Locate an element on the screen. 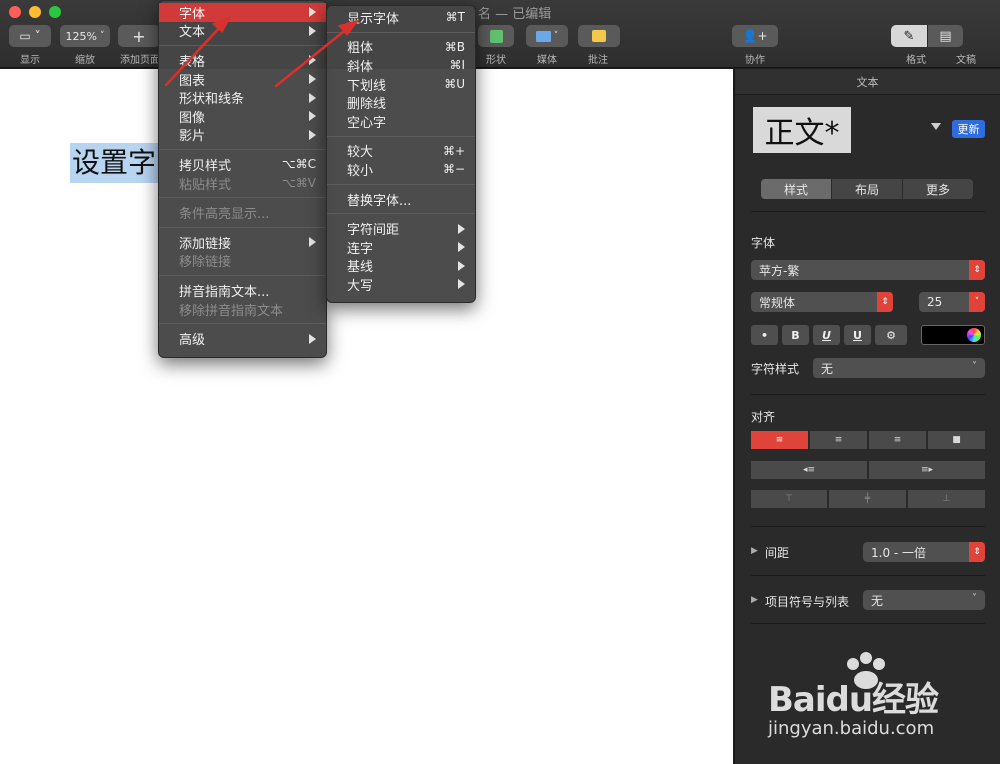 This screenshot has height=764, width=1000. align-top-button: ⊤ is located at coordinates (789, 499).